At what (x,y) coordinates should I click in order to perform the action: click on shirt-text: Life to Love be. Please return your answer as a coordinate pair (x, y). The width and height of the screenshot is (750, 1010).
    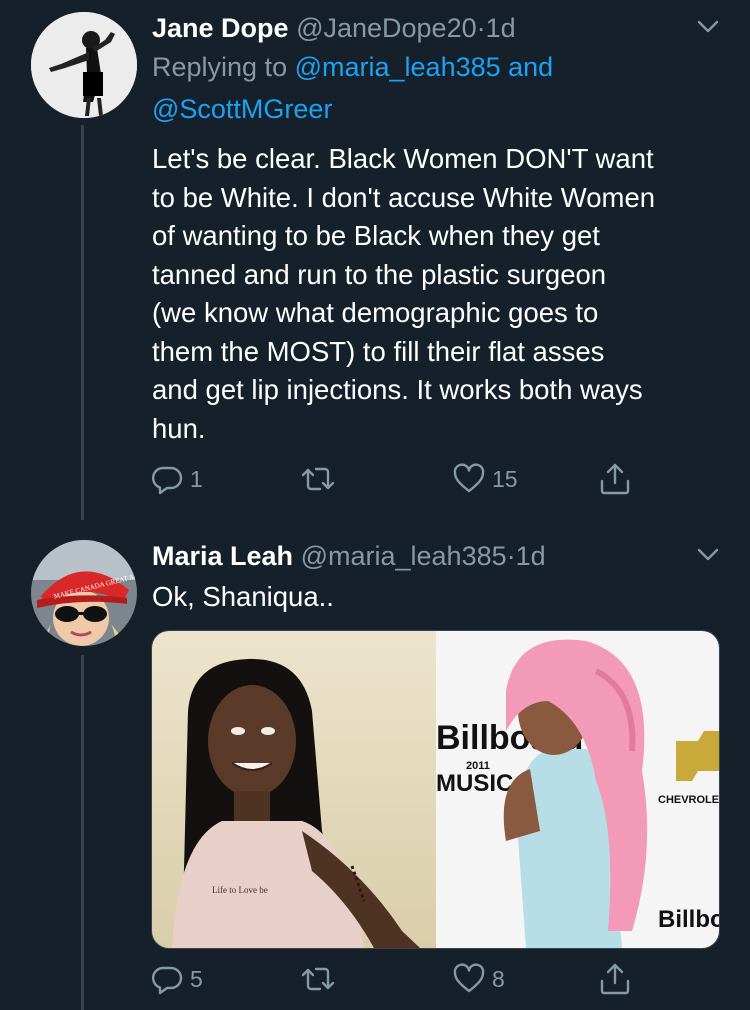
    Looking at the image, I should click on (240, 890).